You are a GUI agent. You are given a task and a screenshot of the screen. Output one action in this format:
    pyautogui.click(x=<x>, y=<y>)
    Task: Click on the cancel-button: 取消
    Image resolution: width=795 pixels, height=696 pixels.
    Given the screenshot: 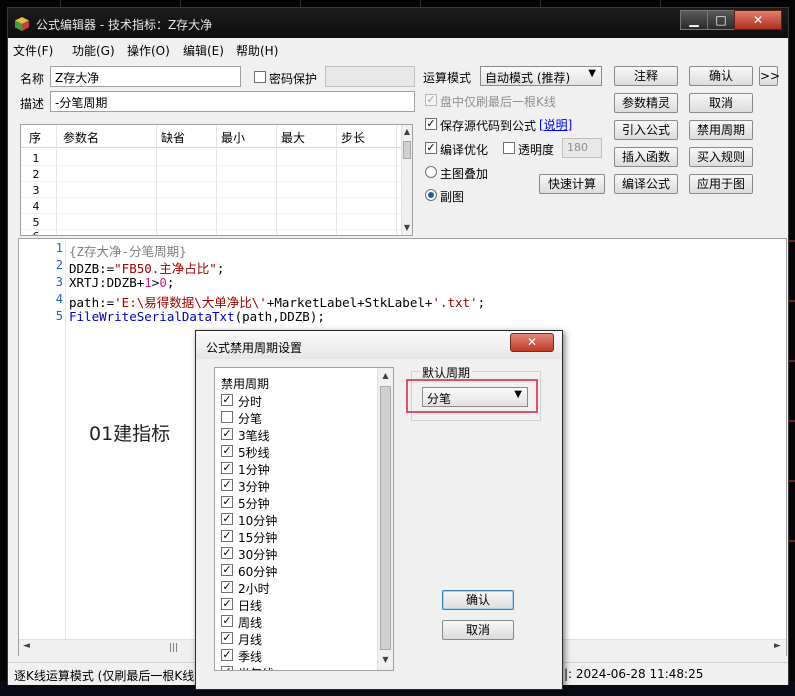 What is the action you would take?
    pyautogui.click(x=721, y=103)
    